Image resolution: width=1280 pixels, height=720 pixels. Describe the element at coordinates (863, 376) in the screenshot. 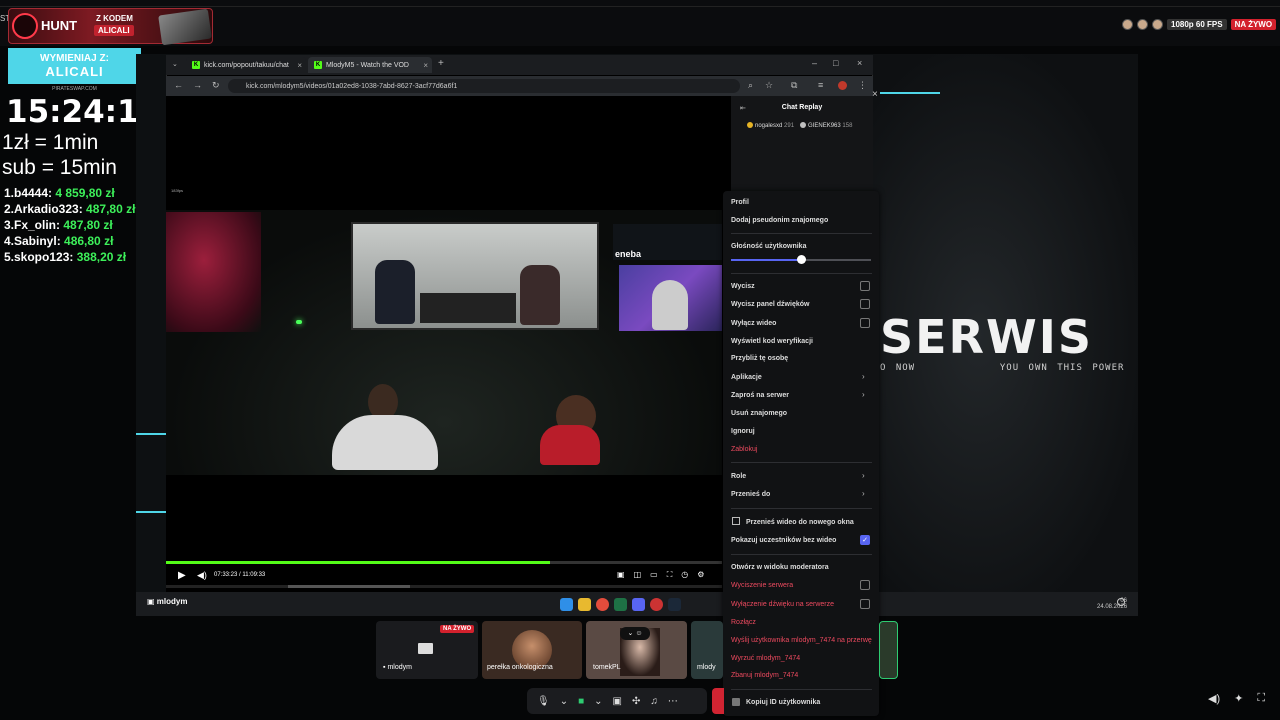

I see `chevron-right-icon: ›` at that location.